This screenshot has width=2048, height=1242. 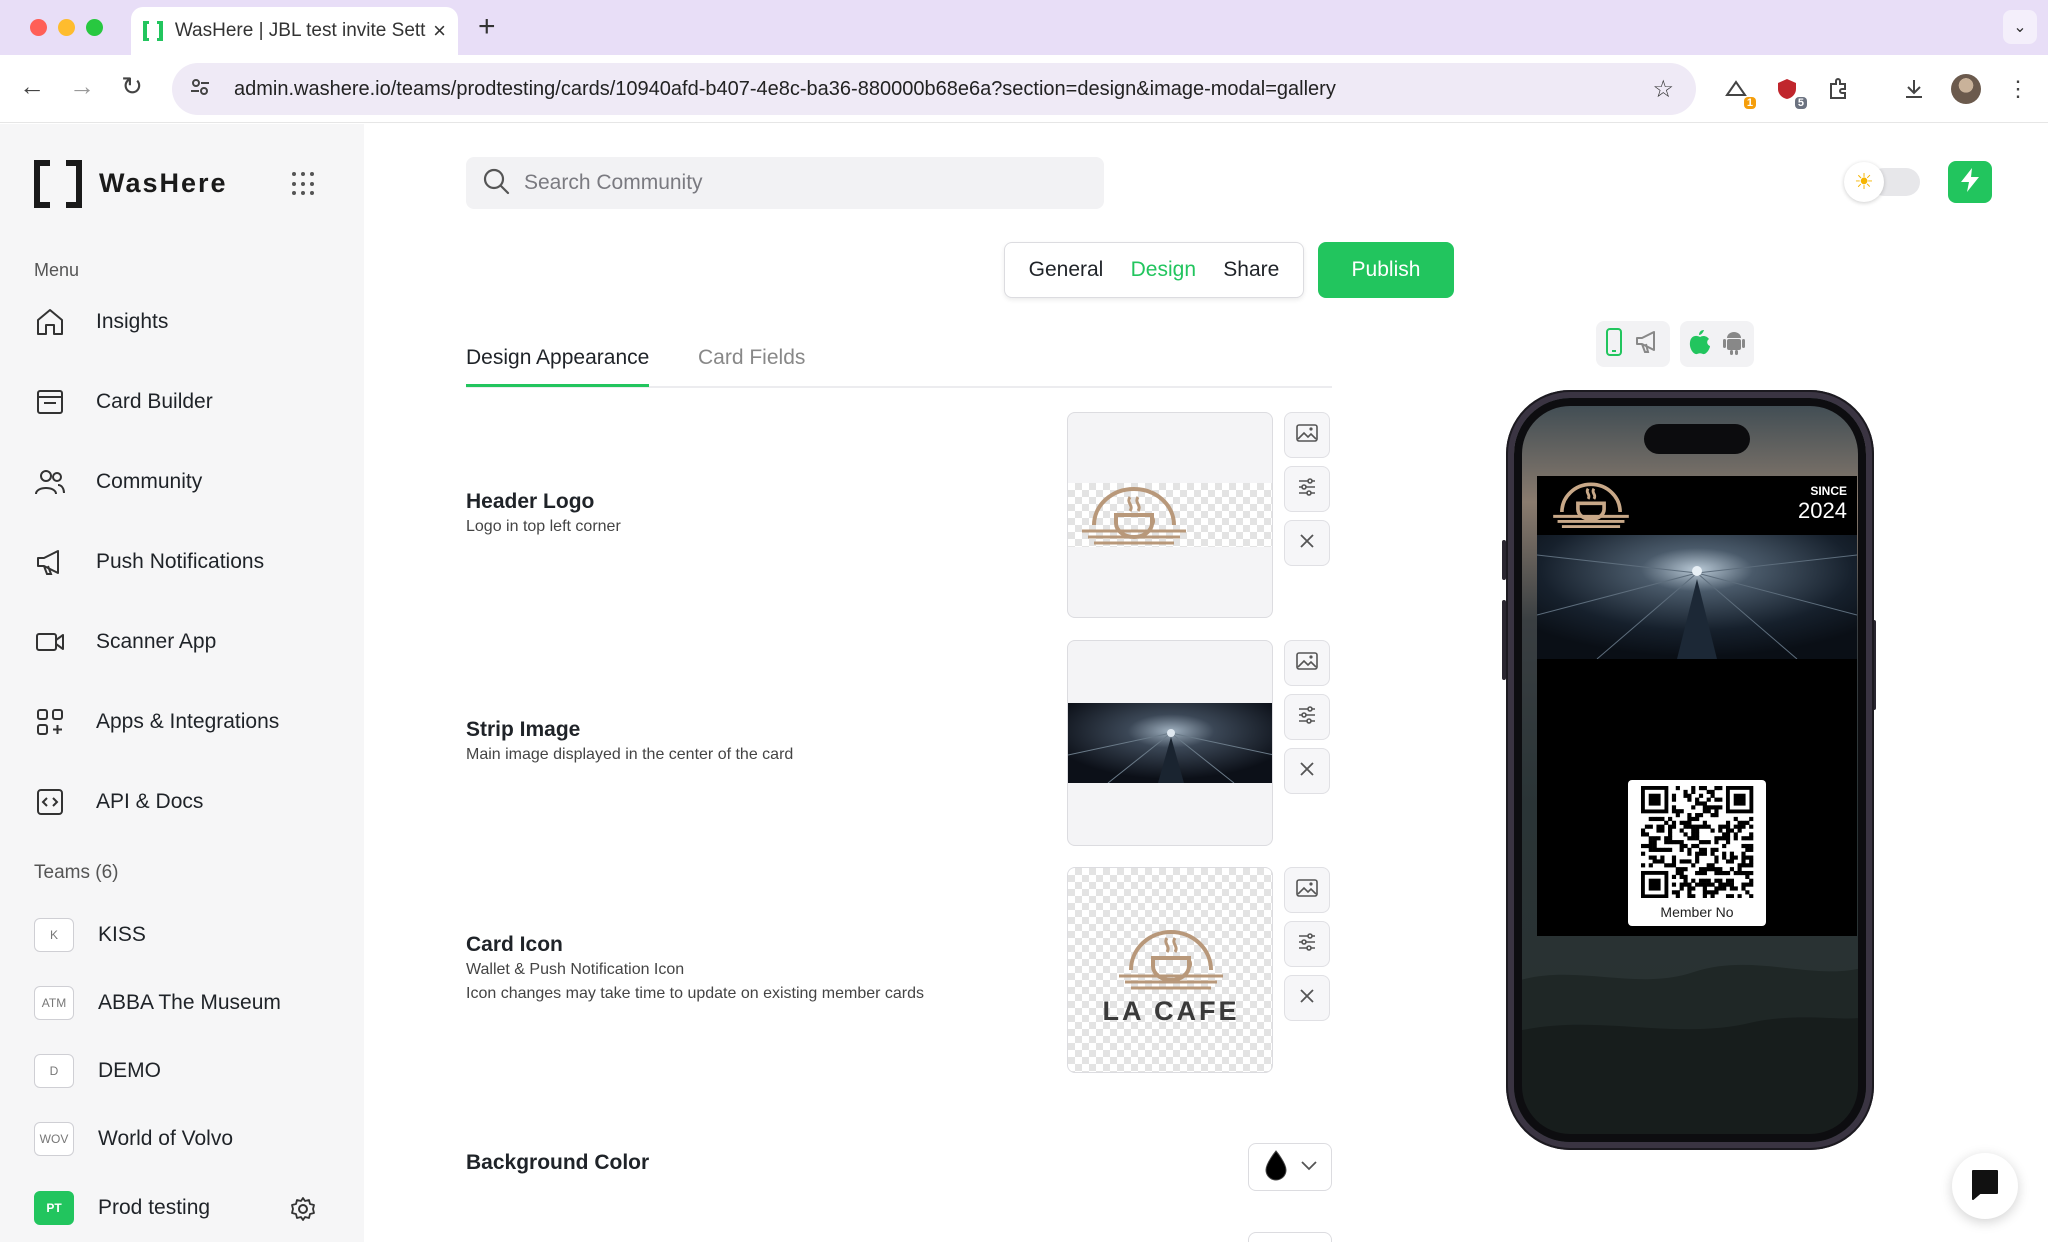 I want to click on team-item-abba: ATM ABBA The Museum, so click(x=189, y=1003).